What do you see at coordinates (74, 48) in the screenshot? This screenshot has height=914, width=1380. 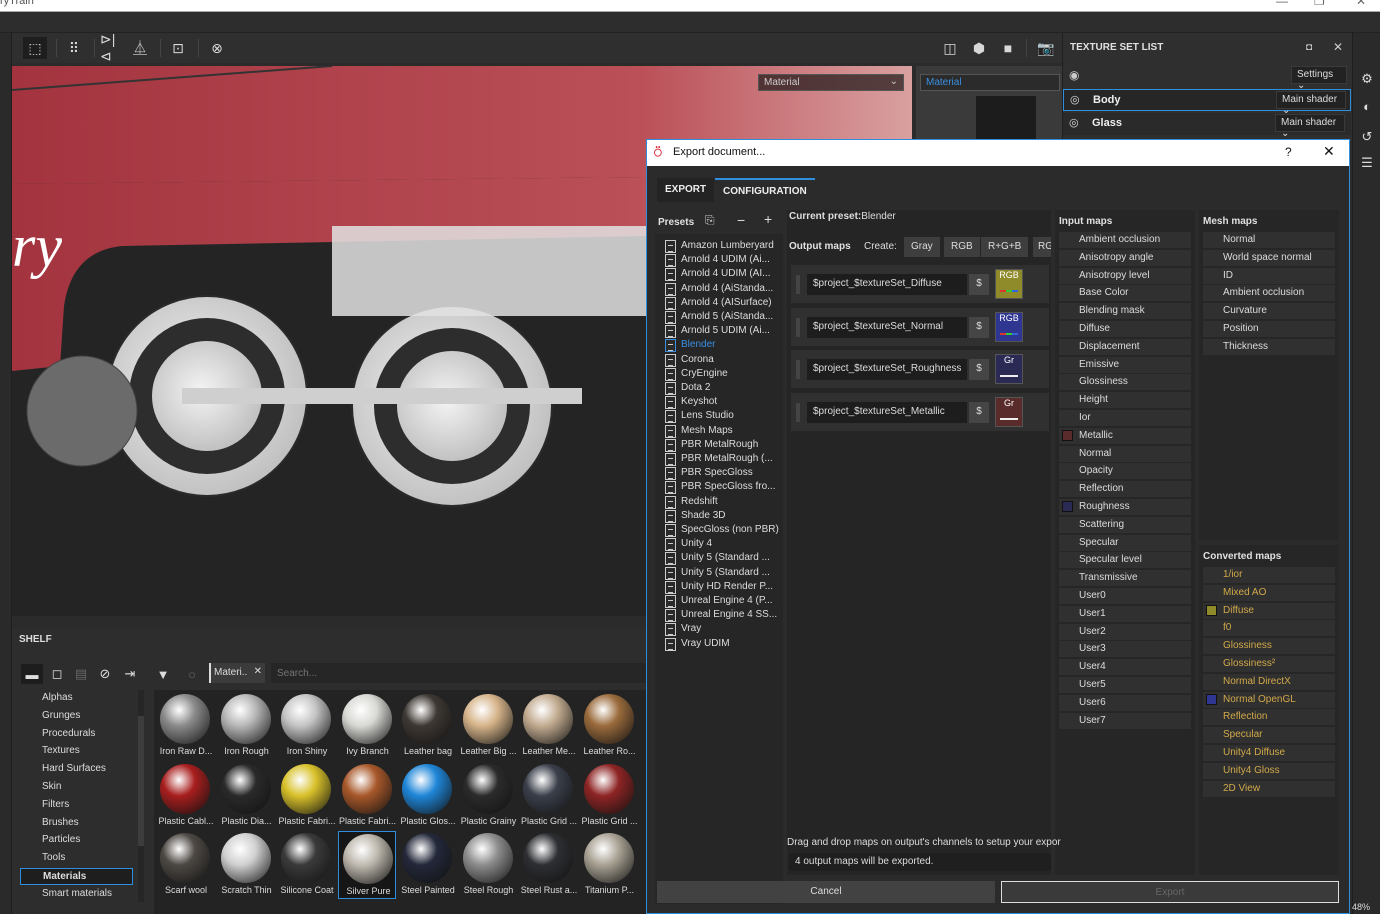 I see `grid-icon: ⠿` at bounding box center [74, 48].